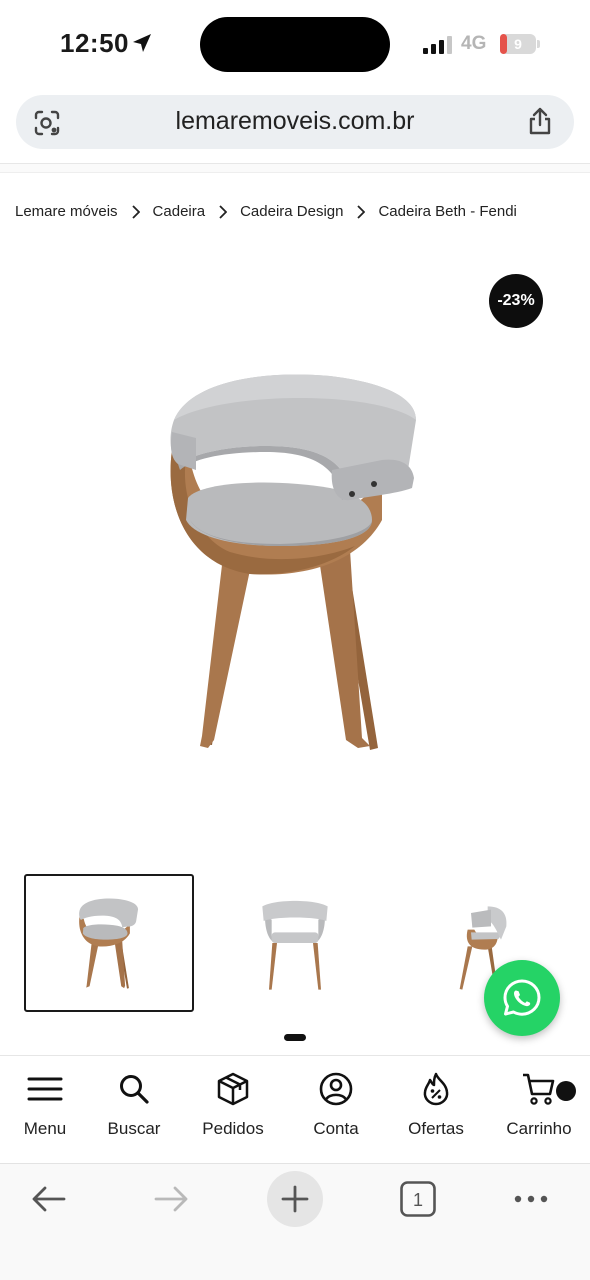 Image resolution: width=590 pixels, height=1280 pixels. What do you see at coordinates (539, 1128) in the screenshot?
I see `nav-carrinho-label: Carrinho` at bounding box center [539, 1128].